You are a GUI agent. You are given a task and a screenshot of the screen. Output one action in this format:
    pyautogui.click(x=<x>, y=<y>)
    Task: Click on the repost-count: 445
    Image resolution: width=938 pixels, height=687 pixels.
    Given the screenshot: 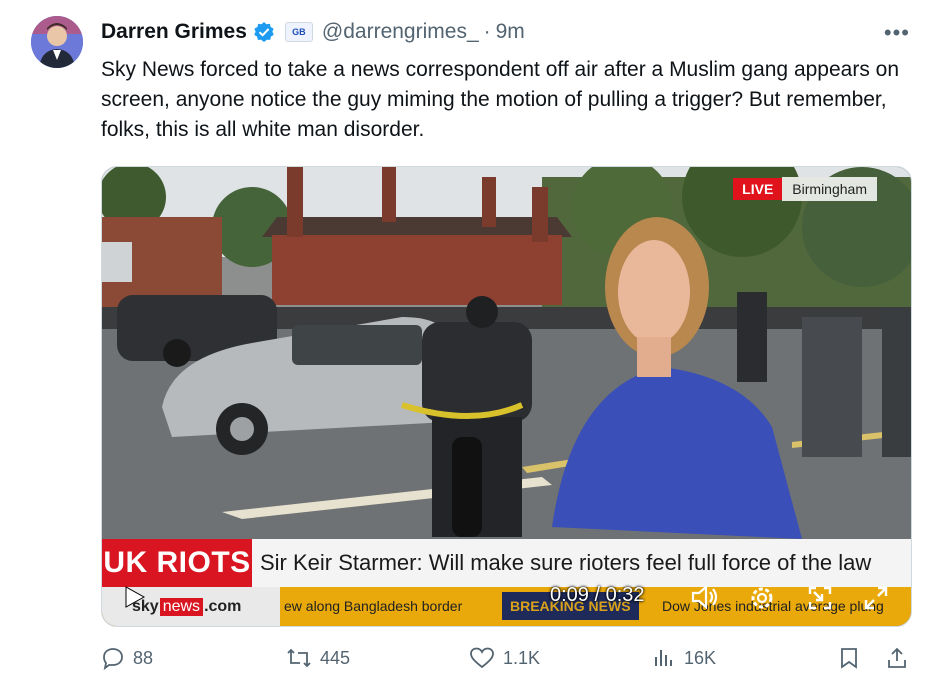 What is the action you would take?
    pyautogui.click(x=335, y=657)
    